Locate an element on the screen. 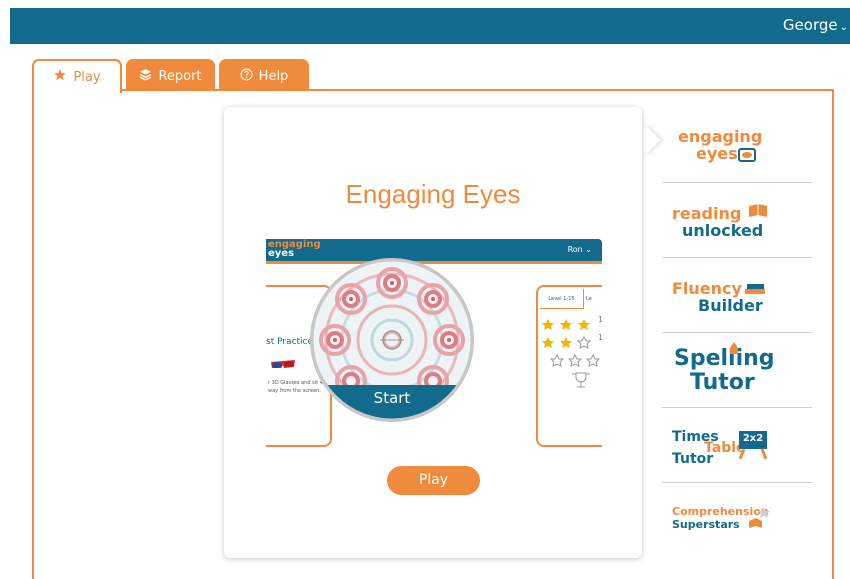  preview-star-count-2: 1 is located at coordinates (600, 337).